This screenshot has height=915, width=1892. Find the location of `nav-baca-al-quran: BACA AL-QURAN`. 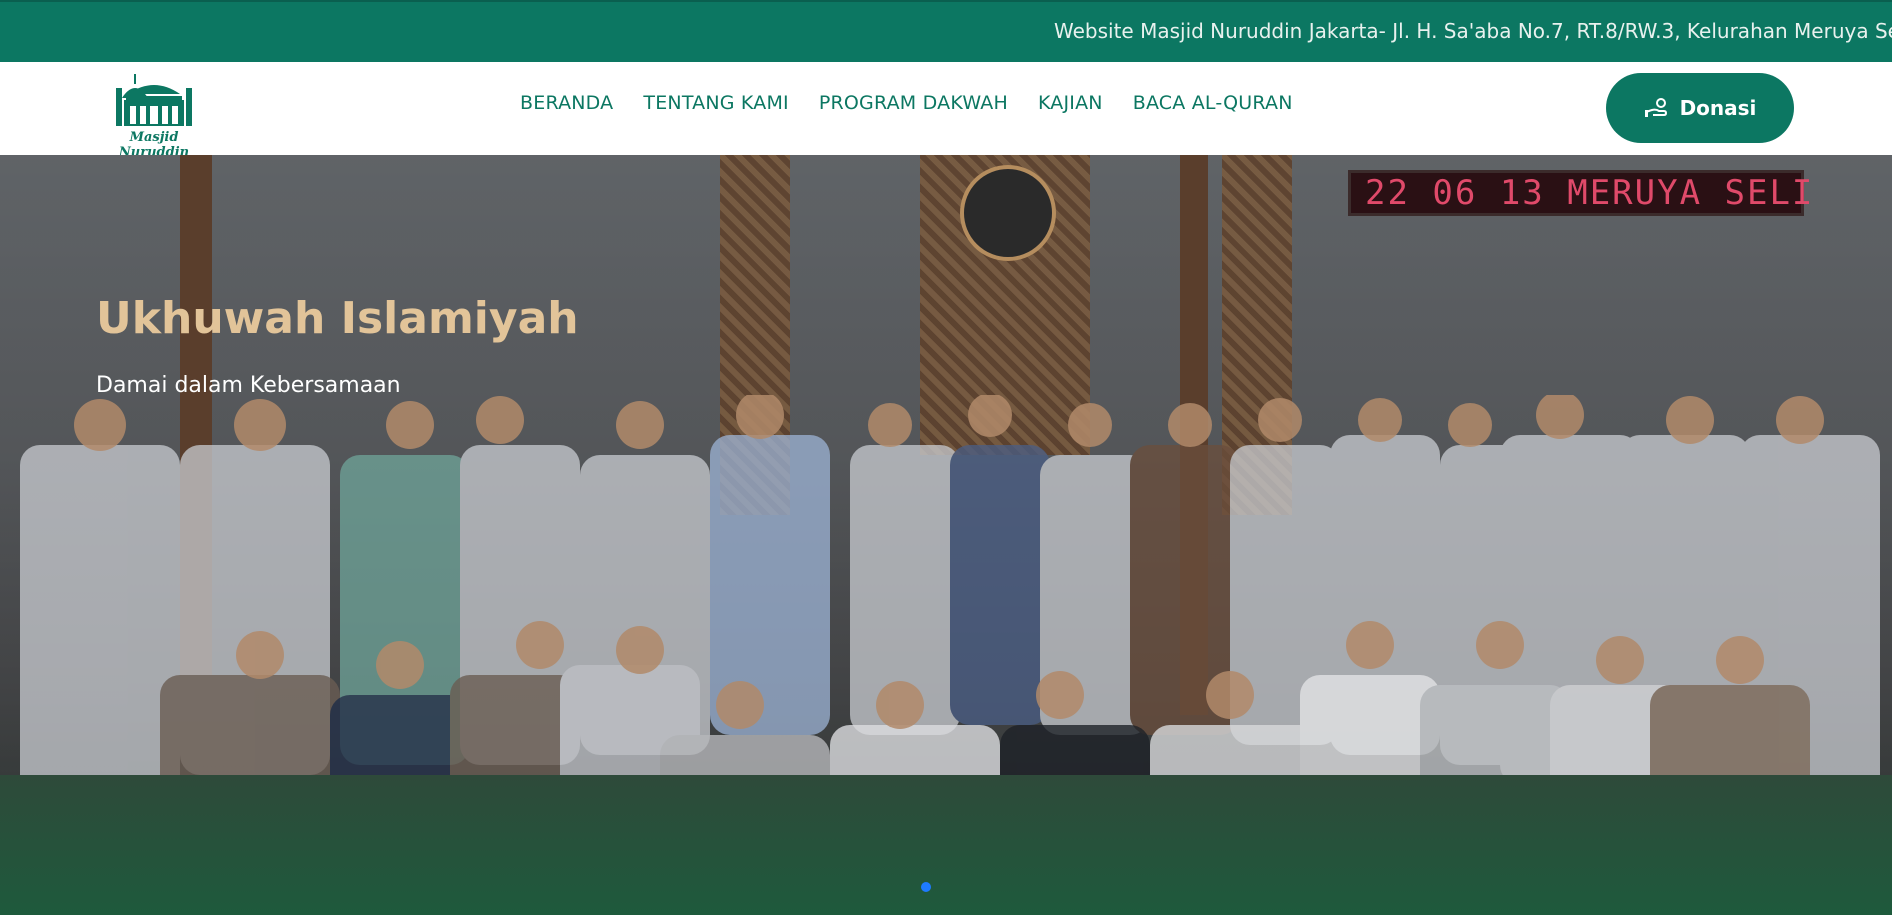

nav-baca-al-quran: BACA AL-QURAN is located at coordinates (1213, 103).